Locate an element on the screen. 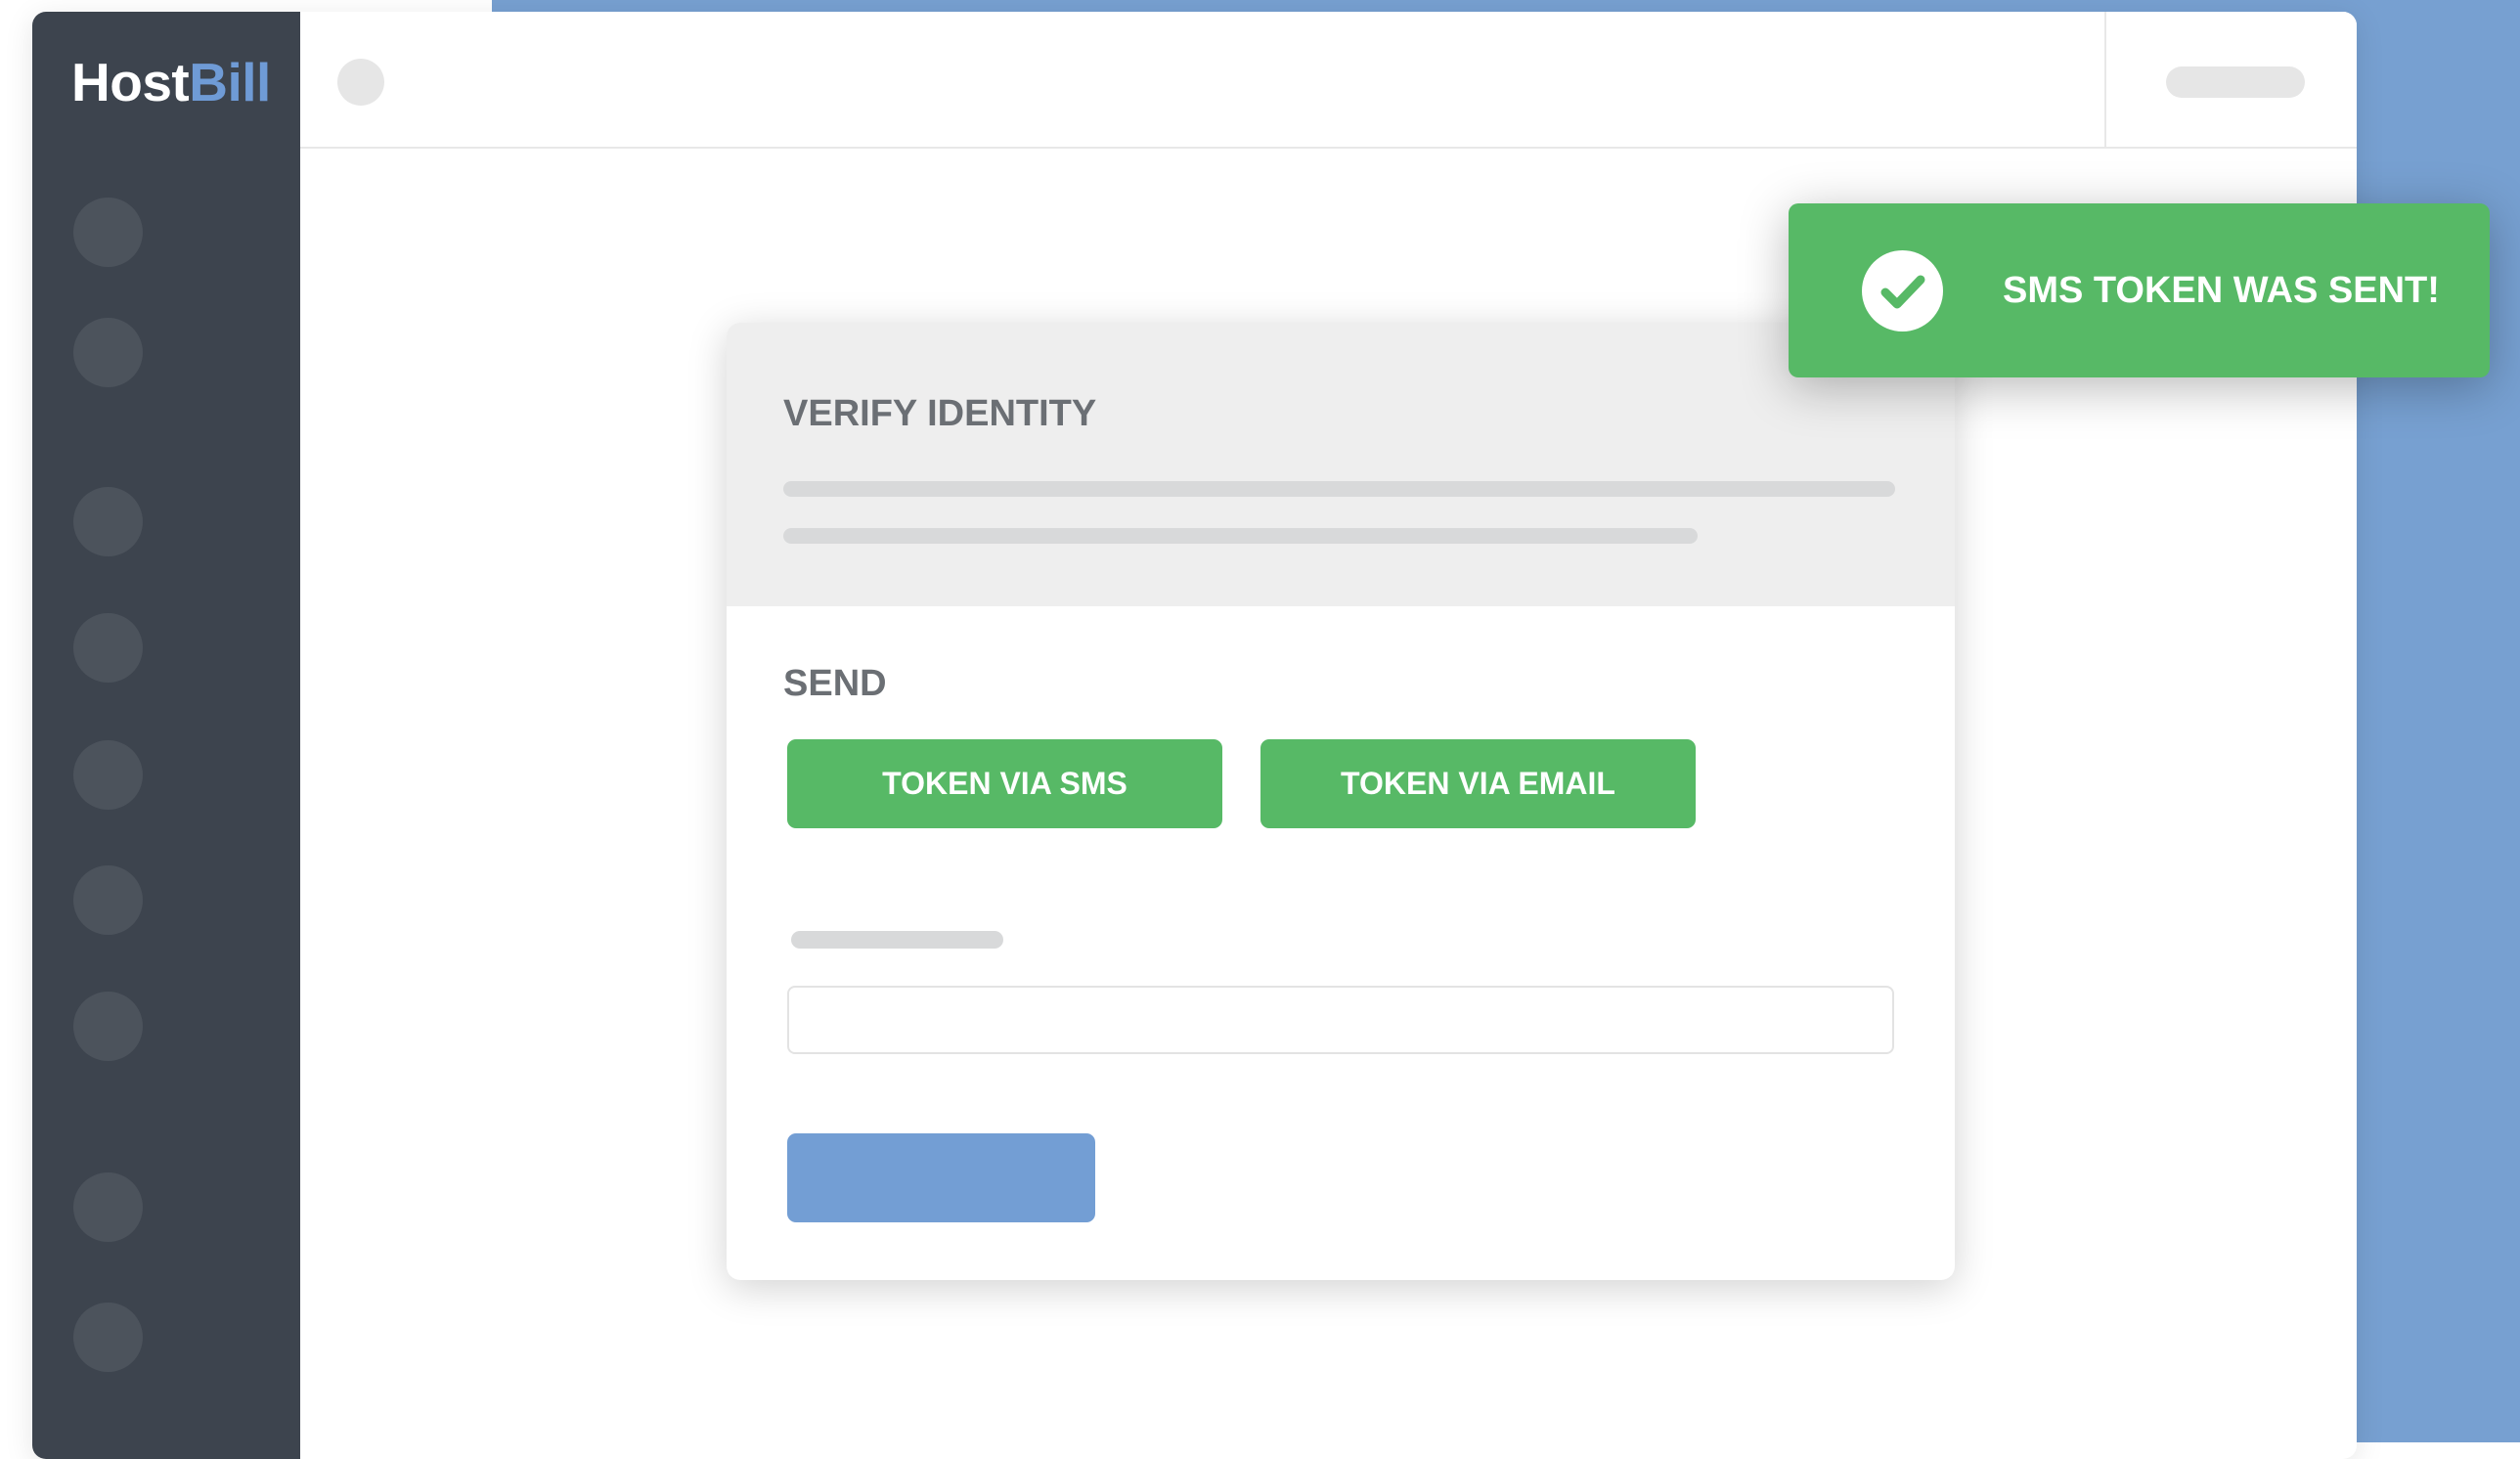 The width and height of the screenshot is (2520, 1459). logo-text-host: Host is located at coordinates (130, 82).